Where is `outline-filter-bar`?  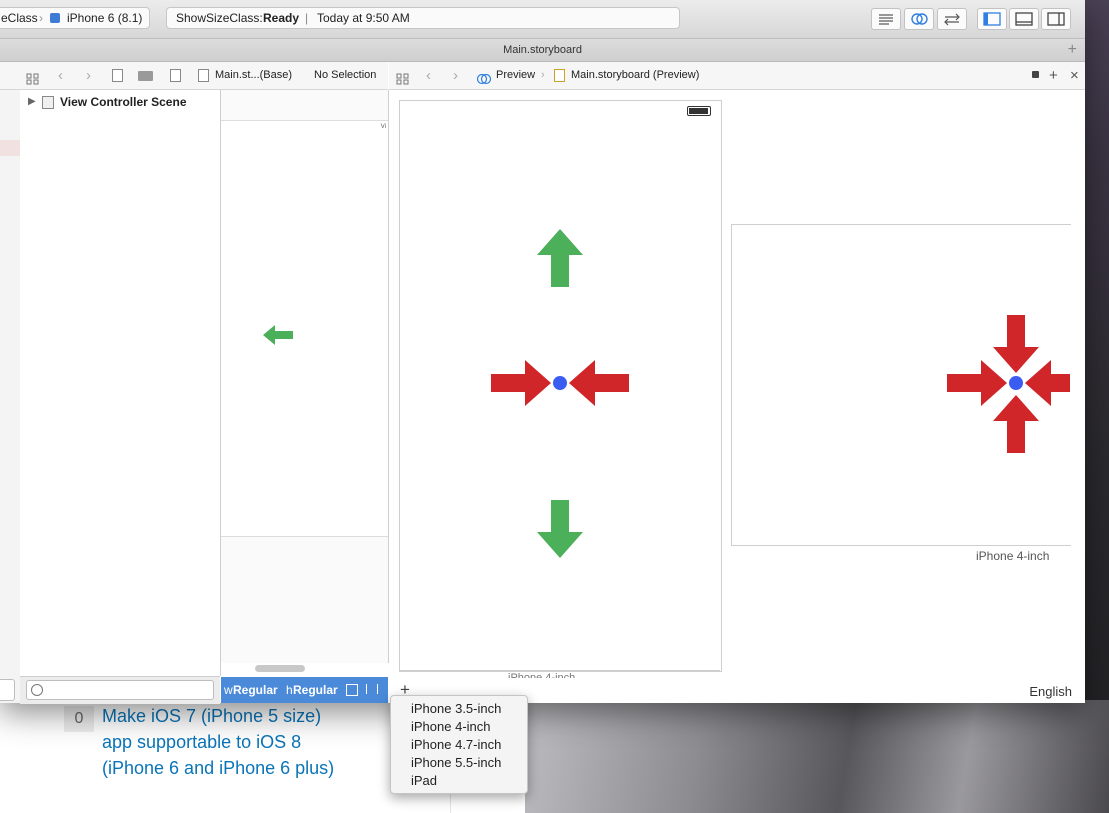
outline-filter-bar is located at coordinates (120, 690).